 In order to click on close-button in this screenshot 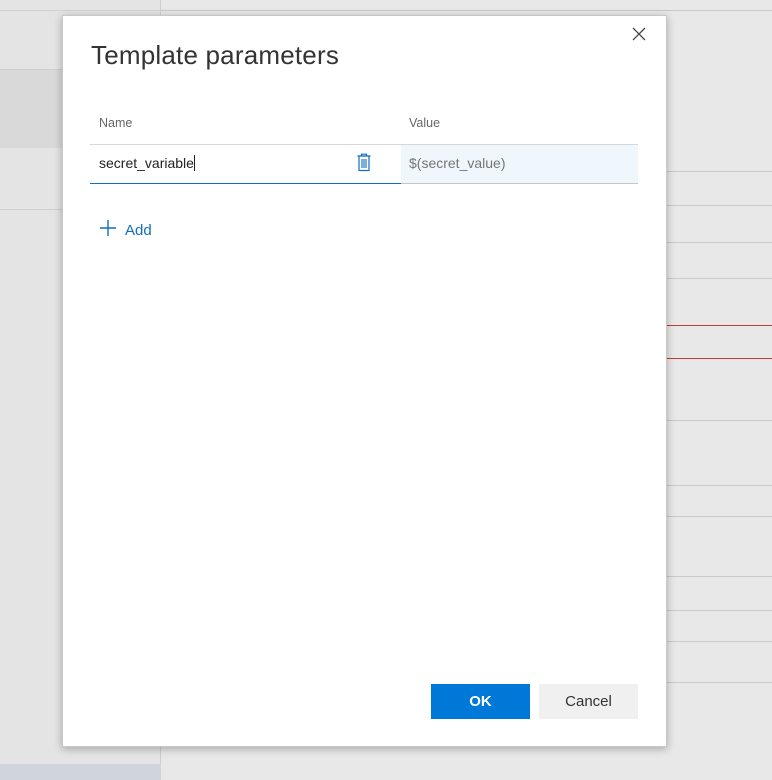, I will do `click(639, 35)`.